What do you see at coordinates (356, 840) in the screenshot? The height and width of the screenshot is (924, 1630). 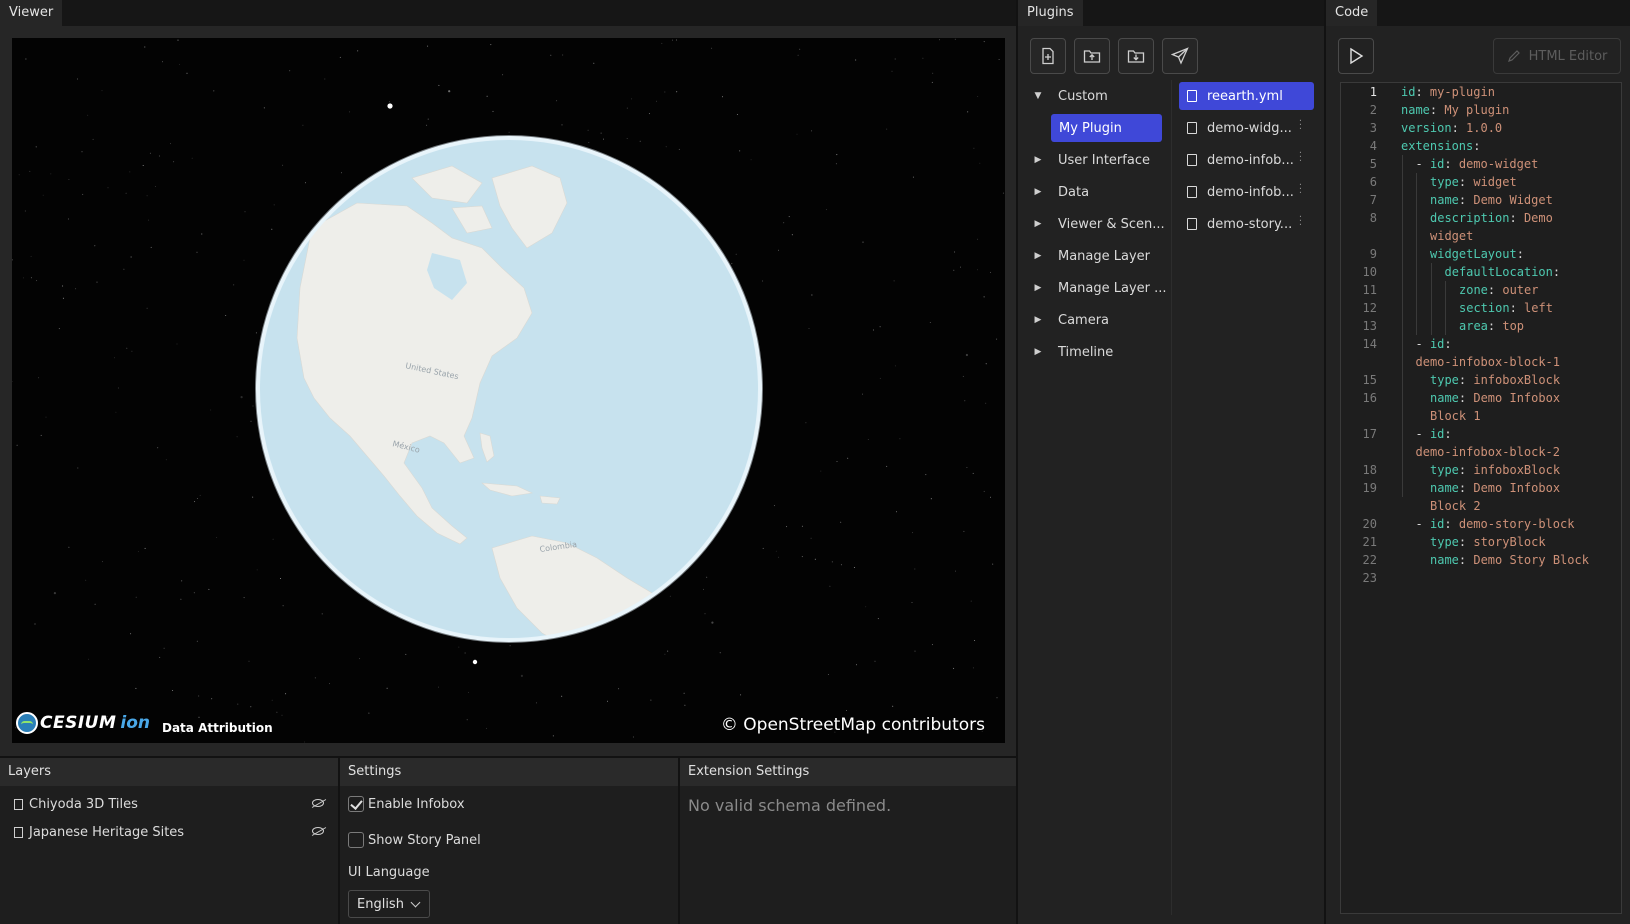 I see `show-story-panel-checkbox` at bounding box center [356, 840].